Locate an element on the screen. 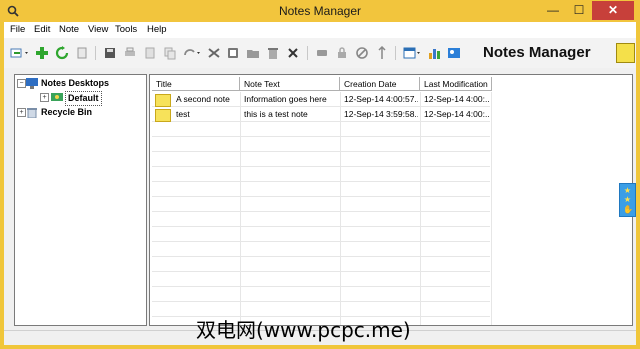  menu-edit: Edit is located at coordinates (42, 29).